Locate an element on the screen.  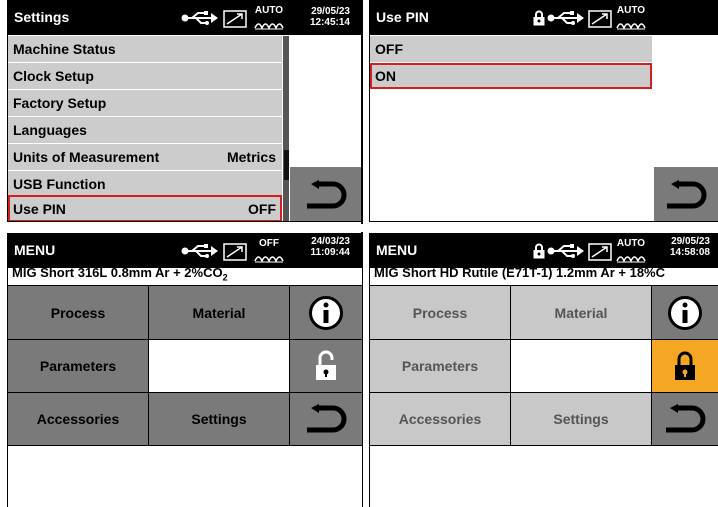
settings-item-factory-setup: Factory Setup is located at coordinates (145, 103).